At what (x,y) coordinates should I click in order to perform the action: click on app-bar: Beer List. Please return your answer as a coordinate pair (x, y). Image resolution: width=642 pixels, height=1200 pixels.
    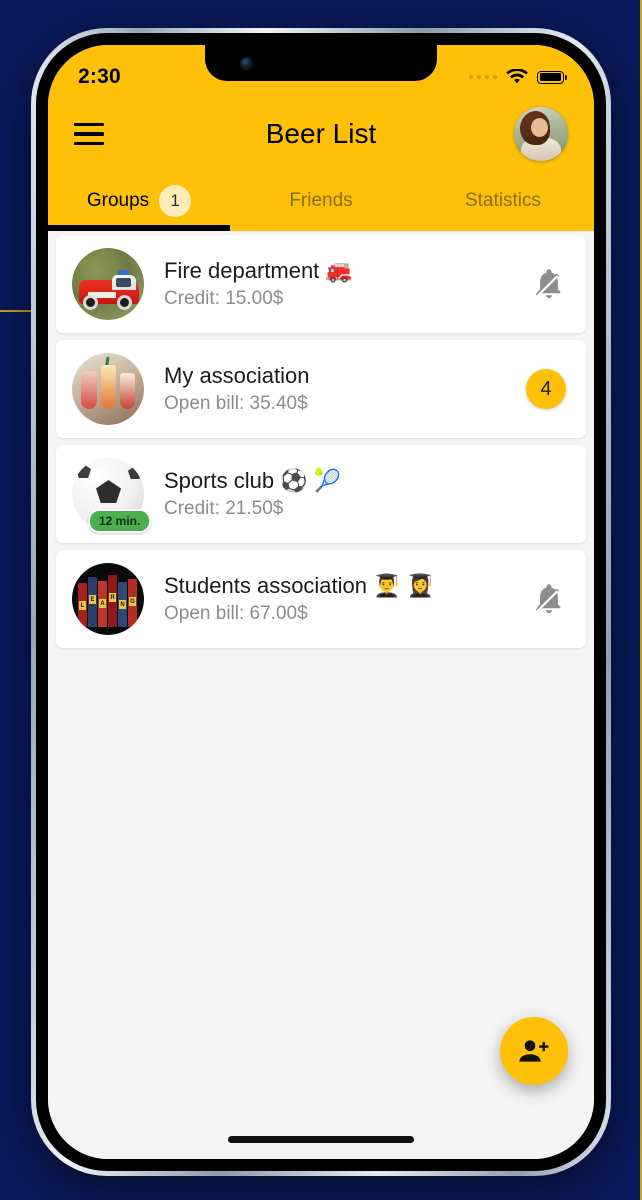
    Looking at the image, I should click on (321, 134).